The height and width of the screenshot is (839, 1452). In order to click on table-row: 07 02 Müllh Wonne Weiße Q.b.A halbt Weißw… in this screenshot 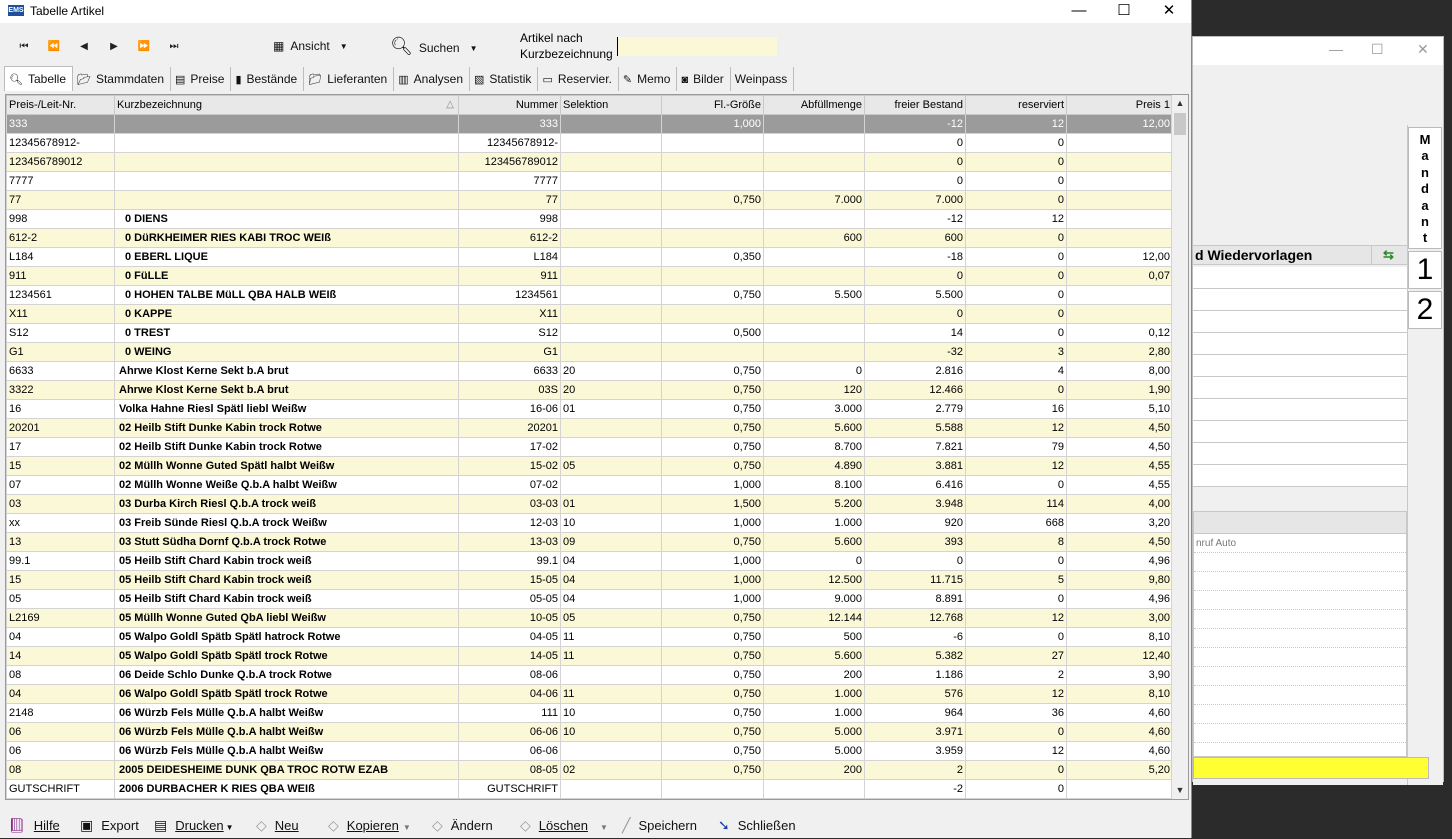, I will do `click(589, 485)`.